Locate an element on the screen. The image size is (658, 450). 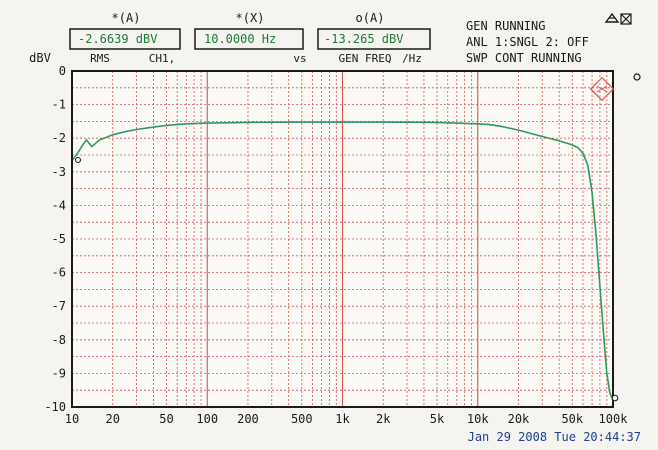
x-tick-label: 50k is located at coordinates (572, 419).